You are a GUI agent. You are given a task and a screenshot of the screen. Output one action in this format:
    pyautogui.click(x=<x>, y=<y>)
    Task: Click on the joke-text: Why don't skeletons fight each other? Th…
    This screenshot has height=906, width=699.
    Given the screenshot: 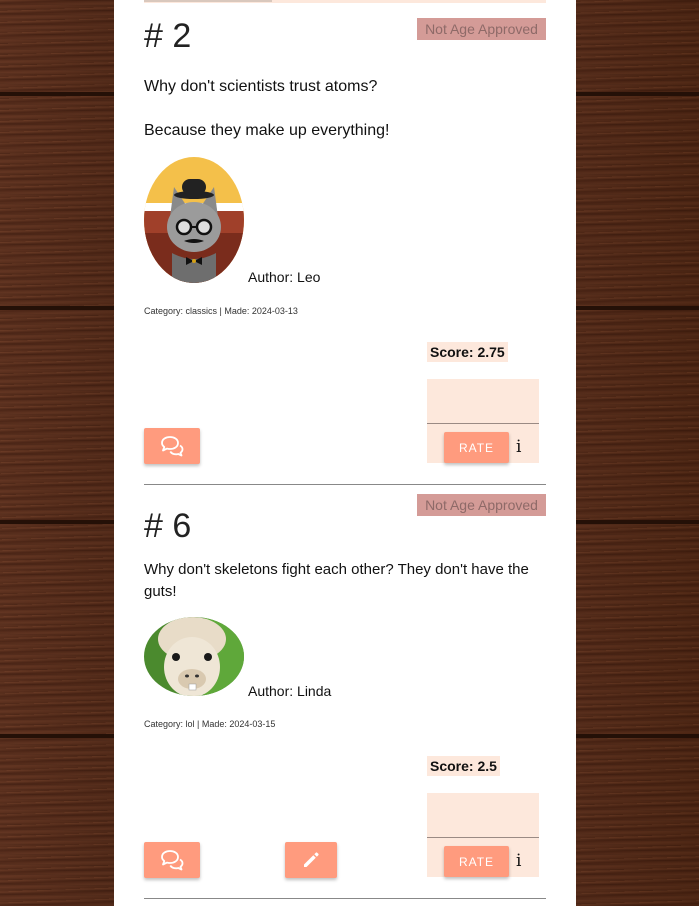 What is the action you would take?
    pyautogui.click(x=336, y=580)
    